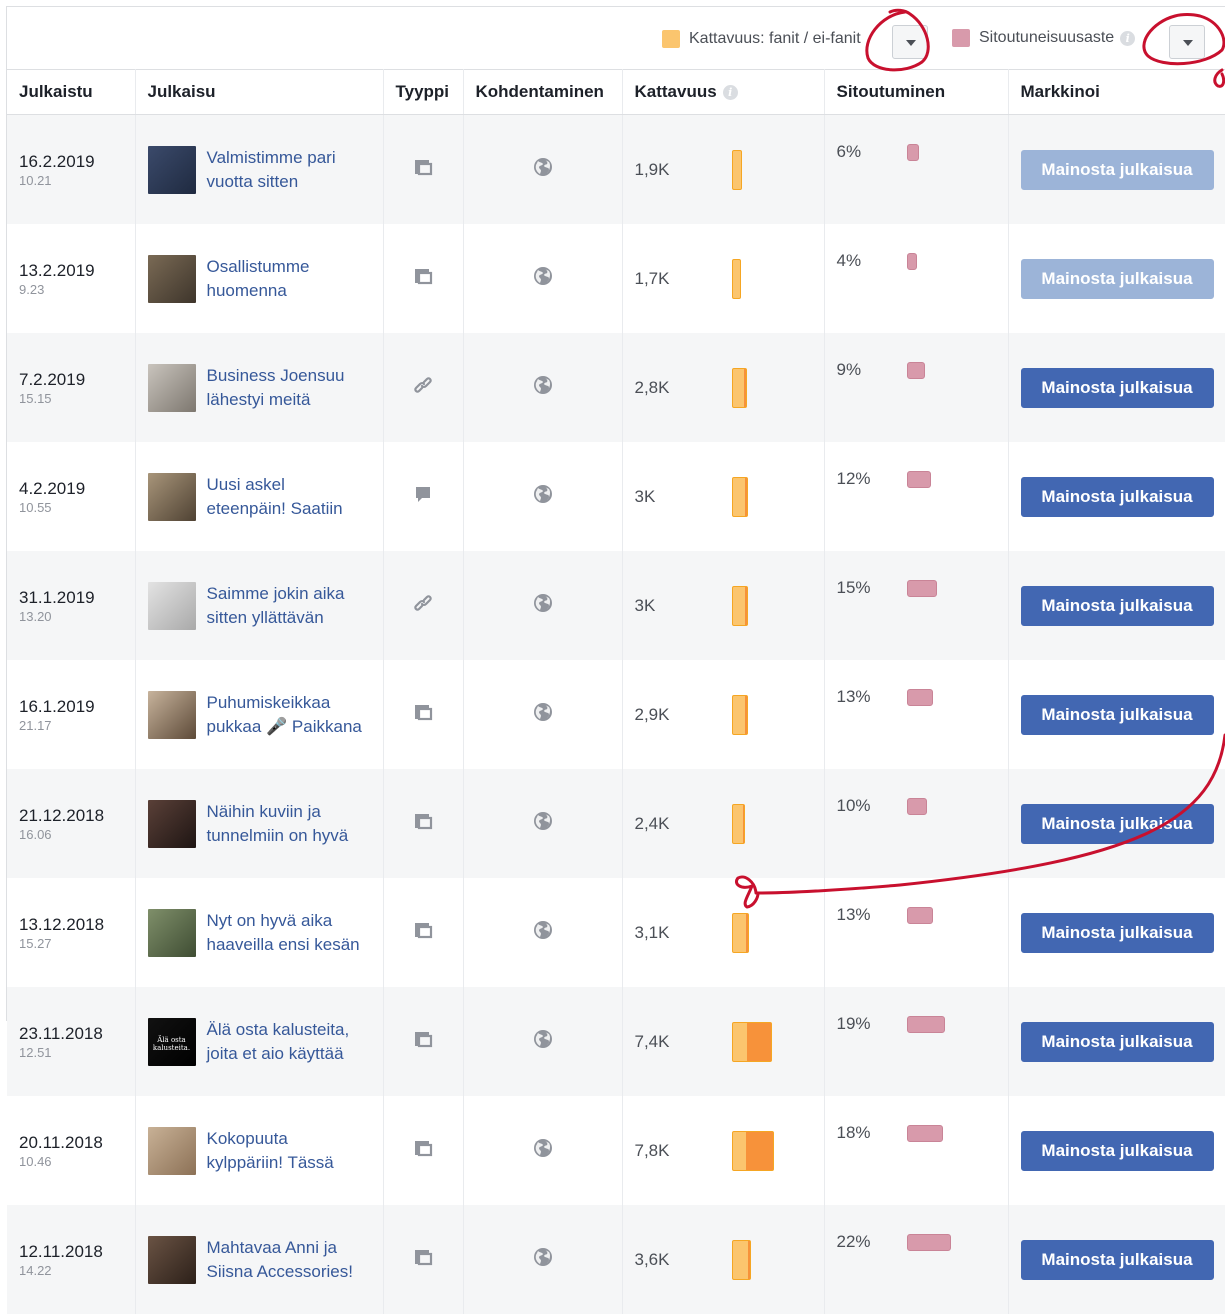  Describe the element at coordinates (71, 1150) in the screenshot. I see `cell-published: 20.11.2018 10.46` at that location.